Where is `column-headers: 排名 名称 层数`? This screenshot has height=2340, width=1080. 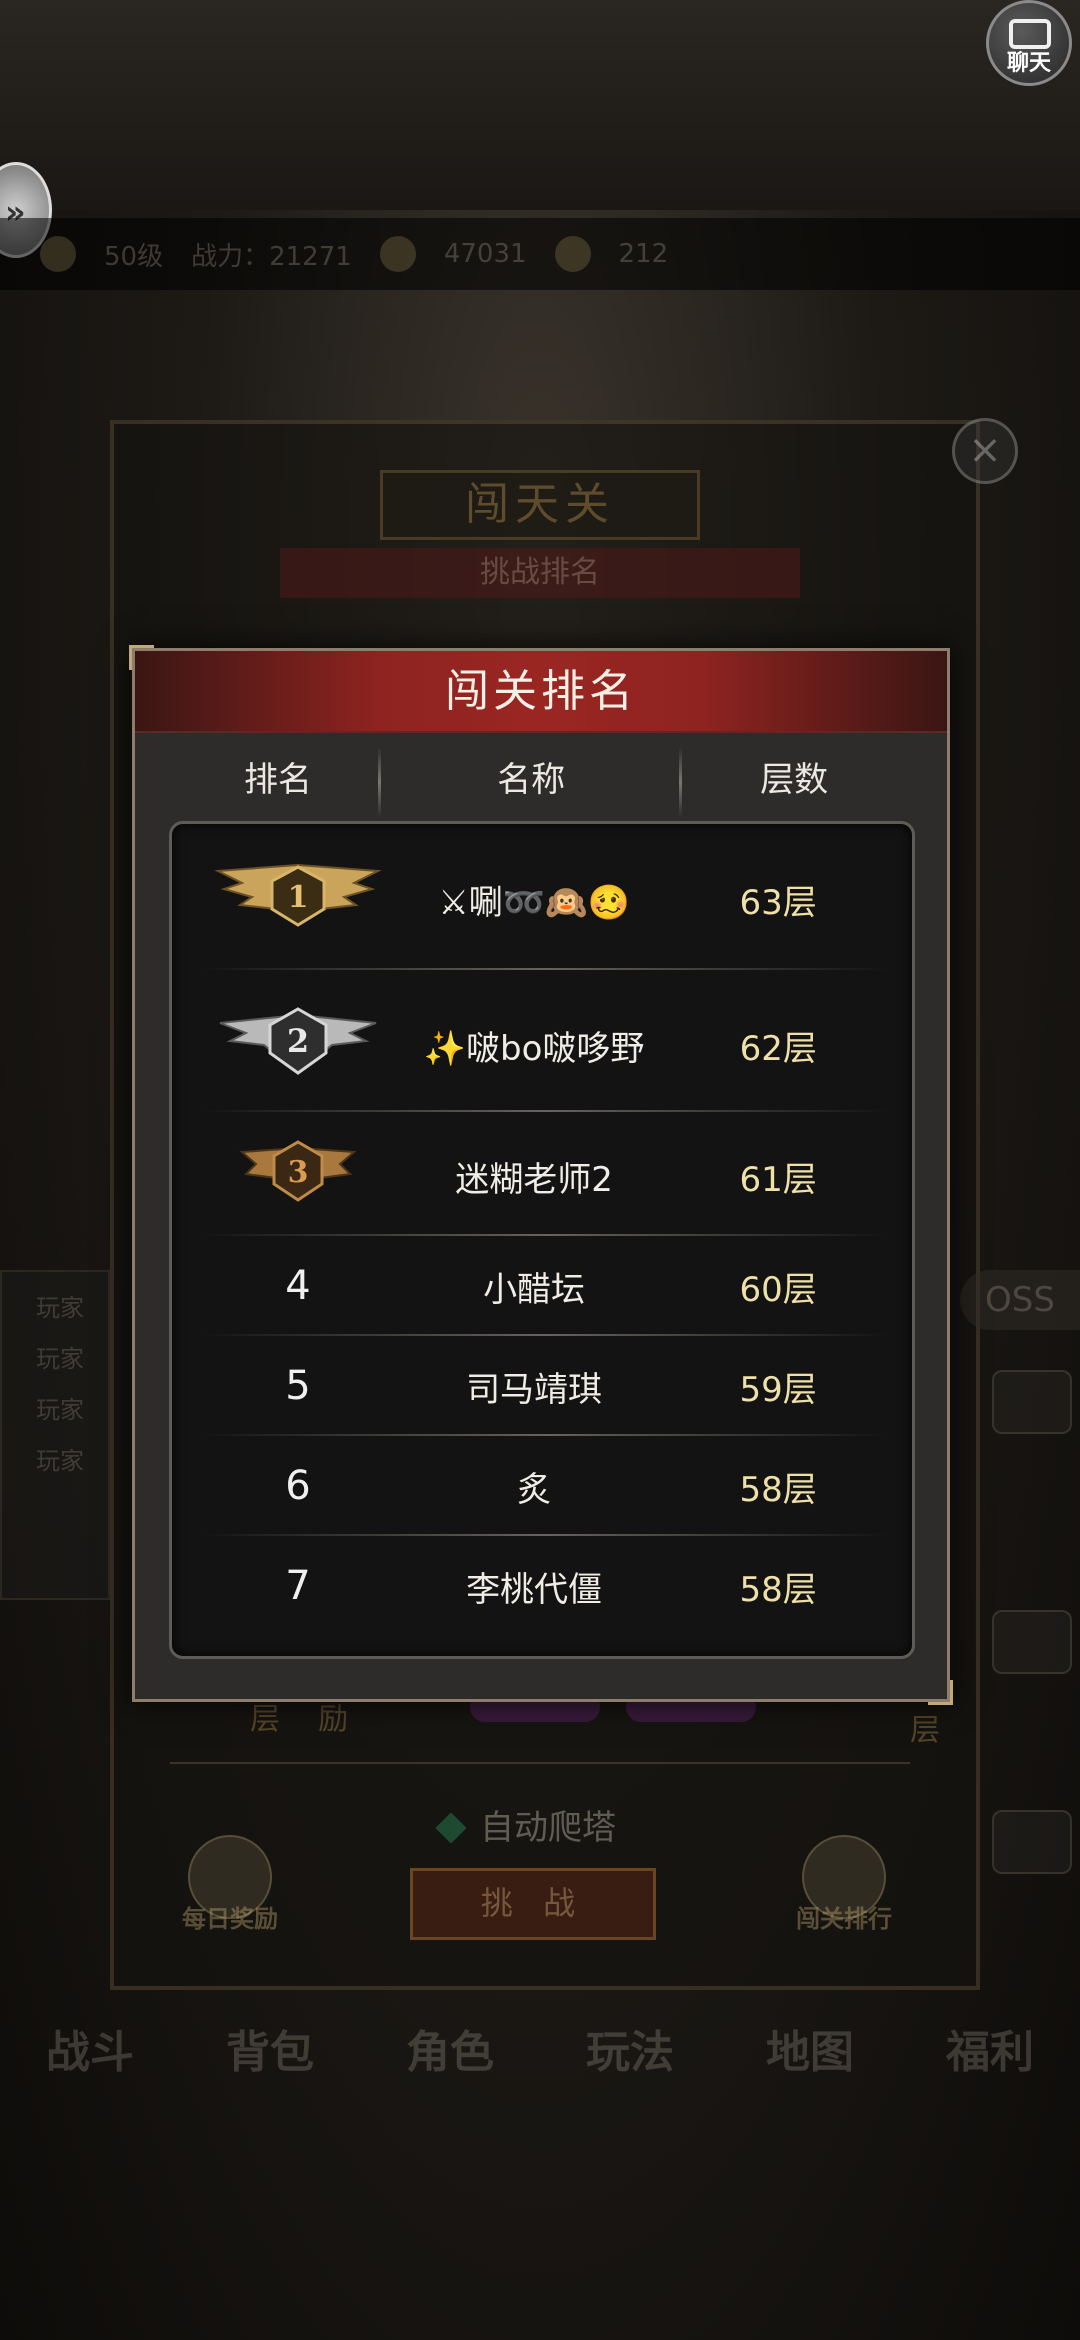
column-headers: 排名 名称 层数 is located at coordinates (541, 780).